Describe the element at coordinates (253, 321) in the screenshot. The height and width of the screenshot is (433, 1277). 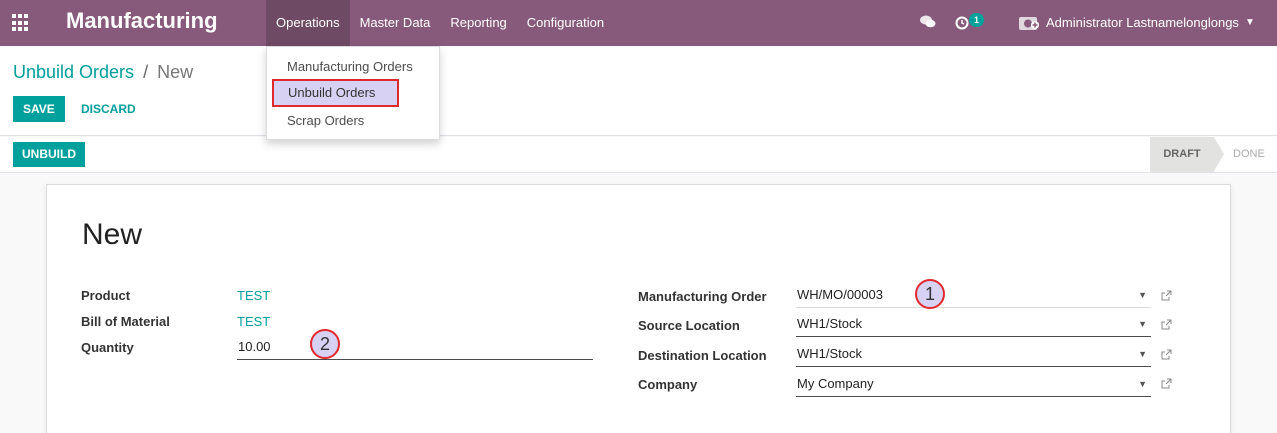
I see `bom-value: TEST` at that location.